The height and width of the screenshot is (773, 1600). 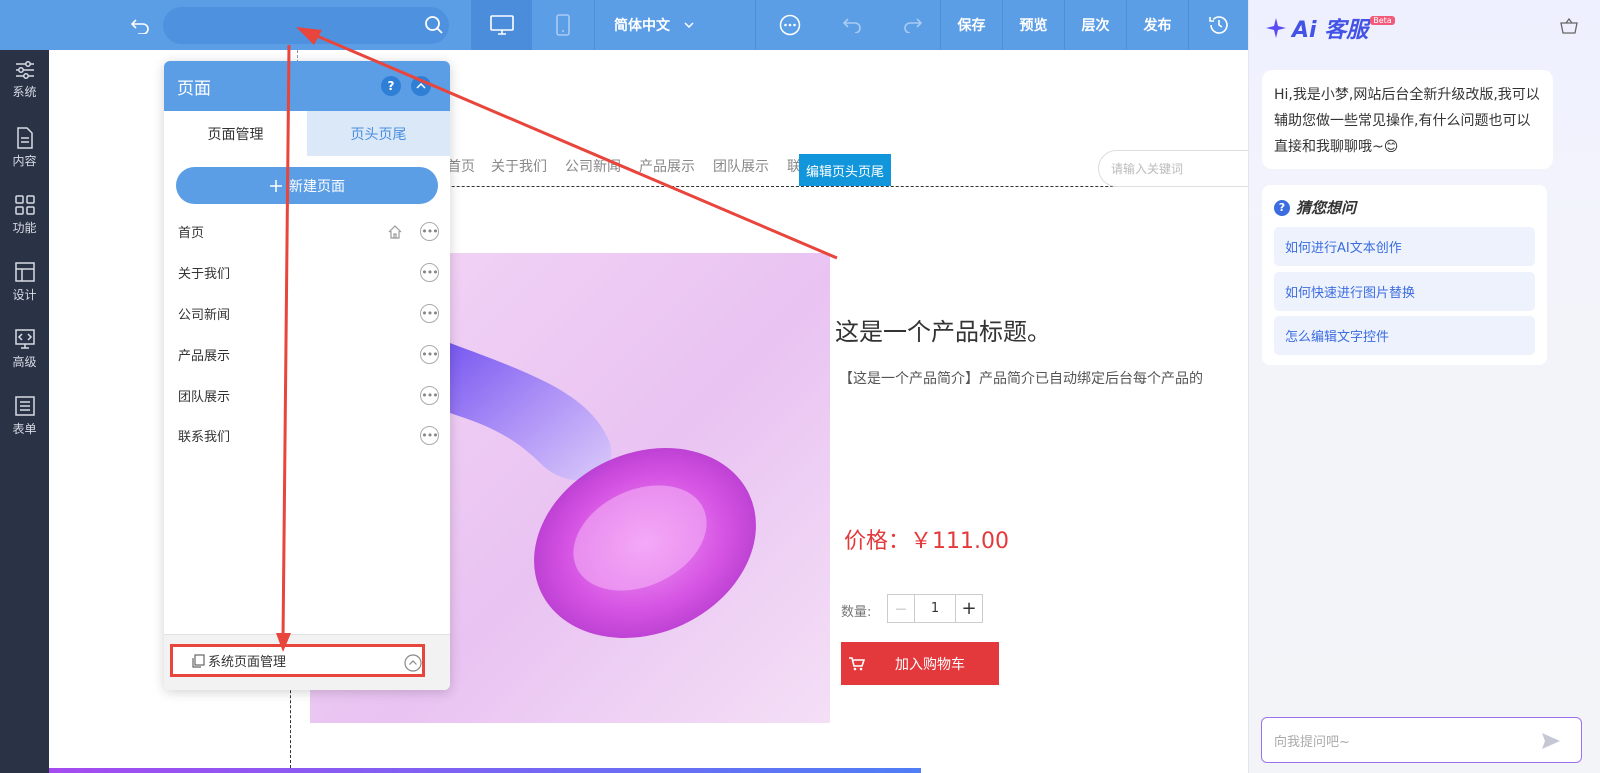 I want to click on product-intro: 【这是一个产品简介】产品简介已自动绑定后台每个产品的, so click(x=1021, y=379).